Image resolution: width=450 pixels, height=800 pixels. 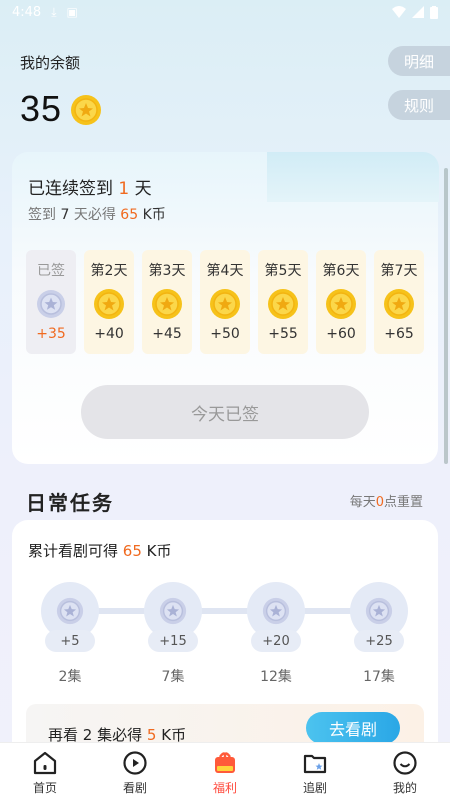 I want to click on day-cell-1: 已签 +35, so click(x=51, y=302).